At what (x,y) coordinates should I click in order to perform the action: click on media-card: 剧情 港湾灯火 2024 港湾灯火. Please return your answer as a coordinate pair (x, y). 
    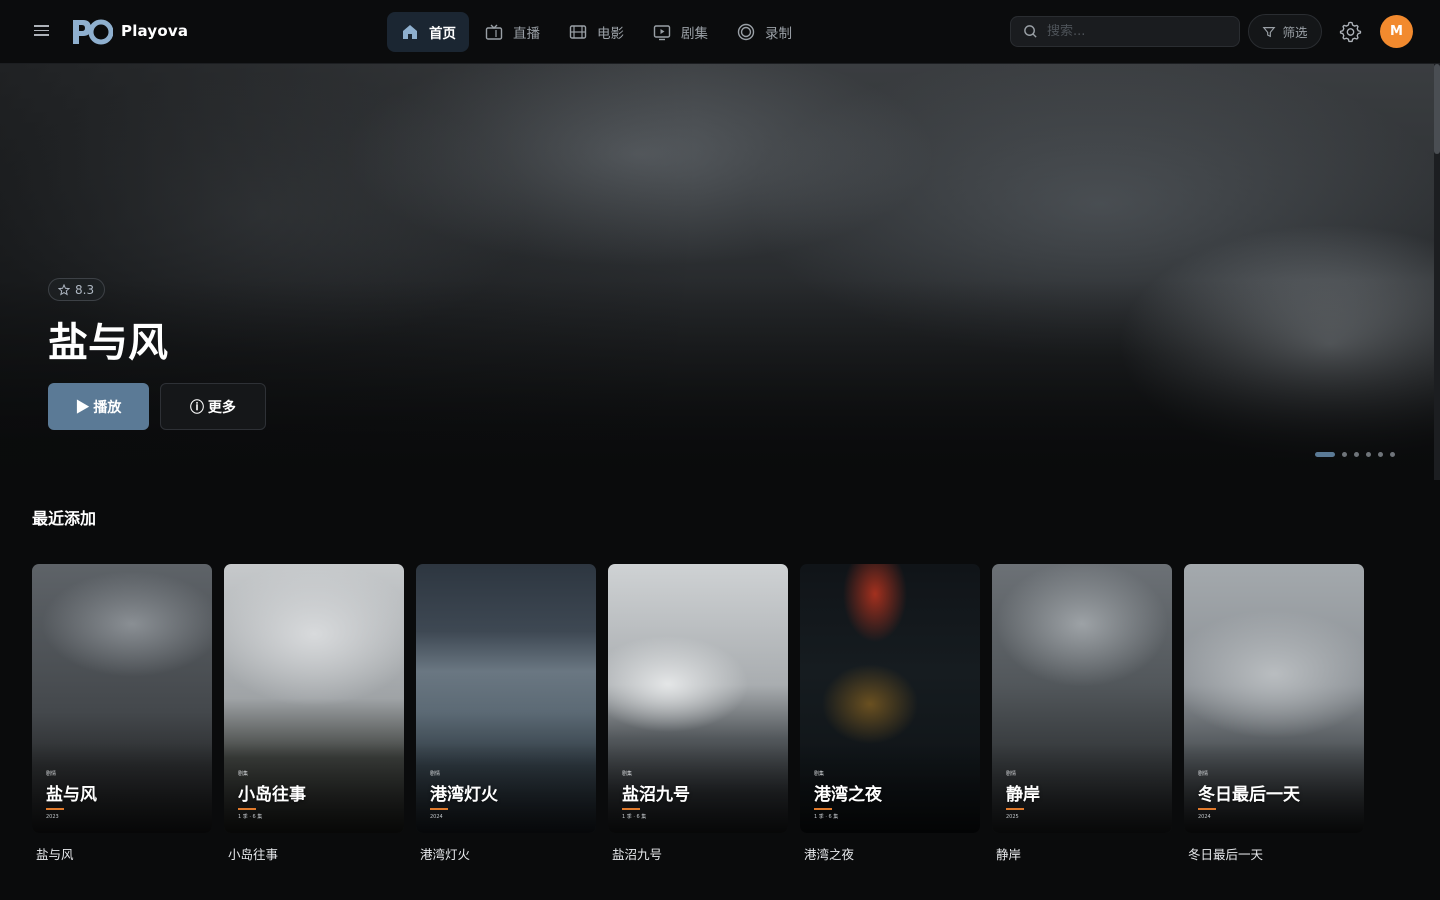
    Looking at the image, I should click on (506, 713).